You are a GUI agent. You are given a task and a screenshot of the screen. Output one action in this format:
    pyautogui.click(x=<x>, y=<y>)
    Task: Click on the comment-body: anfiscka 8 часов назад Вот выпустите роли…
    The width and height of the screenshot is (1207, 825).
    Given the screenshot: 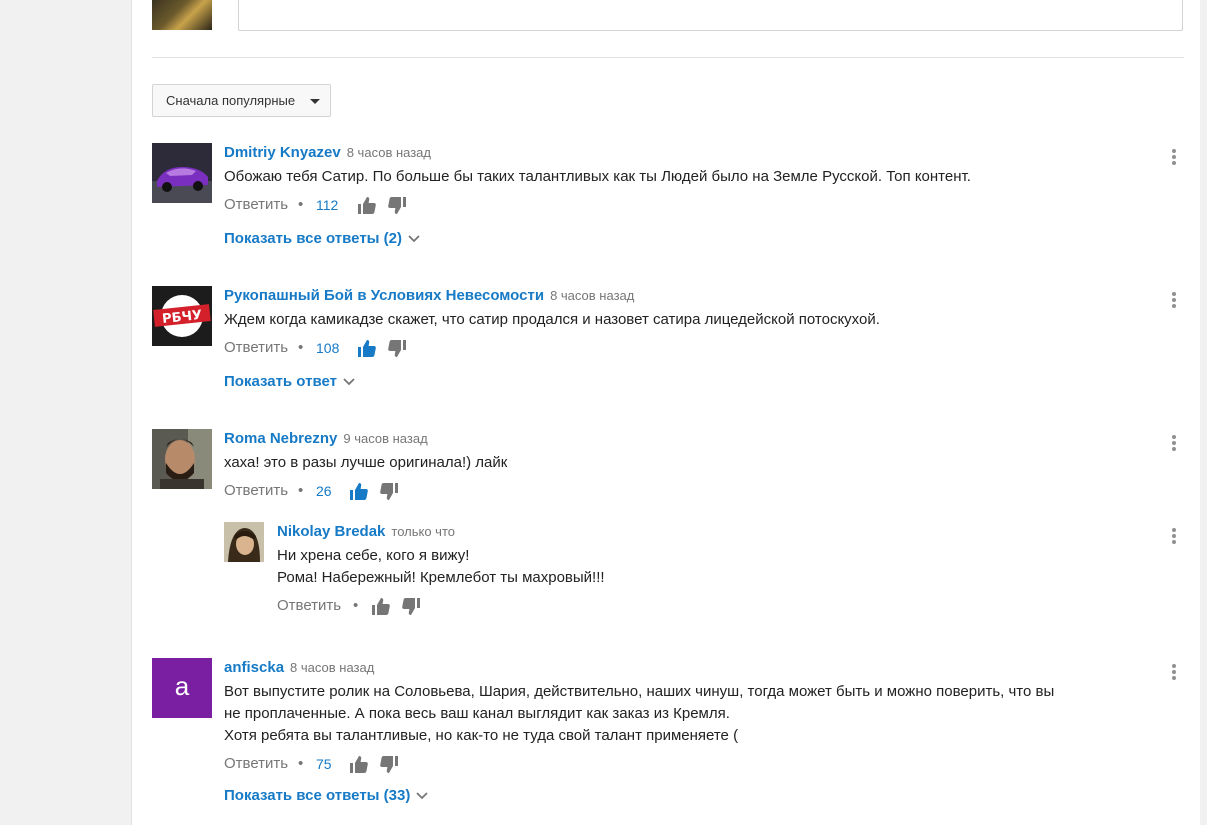 What is the action you would take?
    pyautogui.click(x=708, y=716)
    